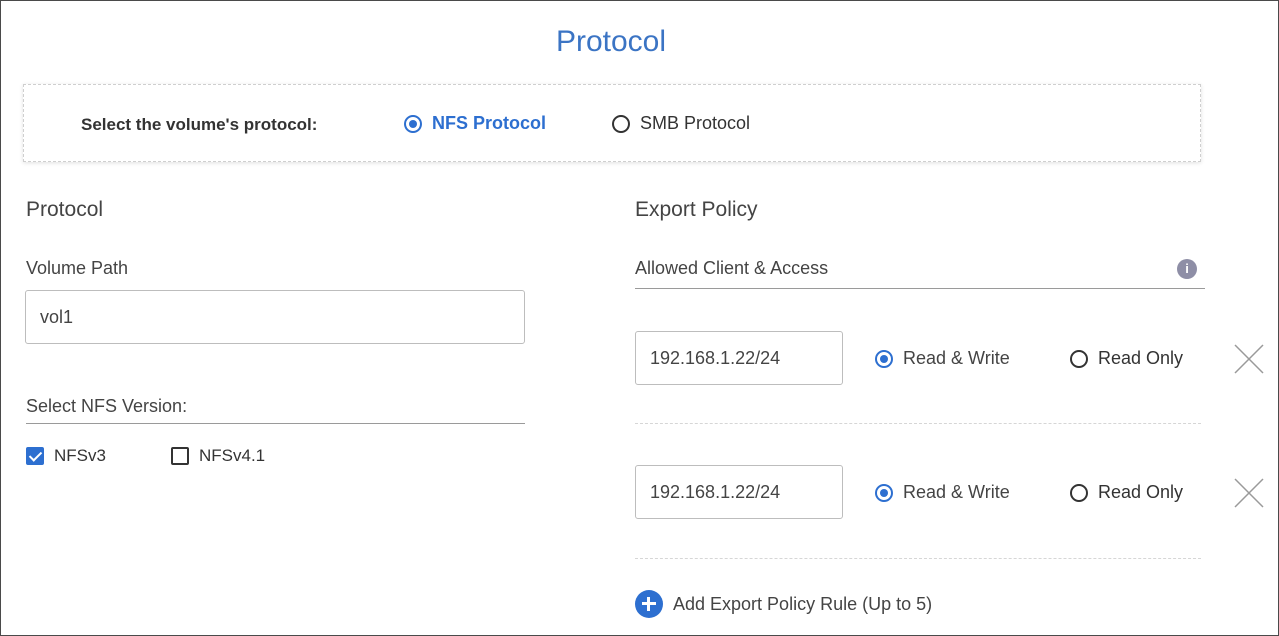 The width and height of the screenshot is (1279, 636). I want to click on allowed-client-label: Allowed Client & Access, so click(732, 268).